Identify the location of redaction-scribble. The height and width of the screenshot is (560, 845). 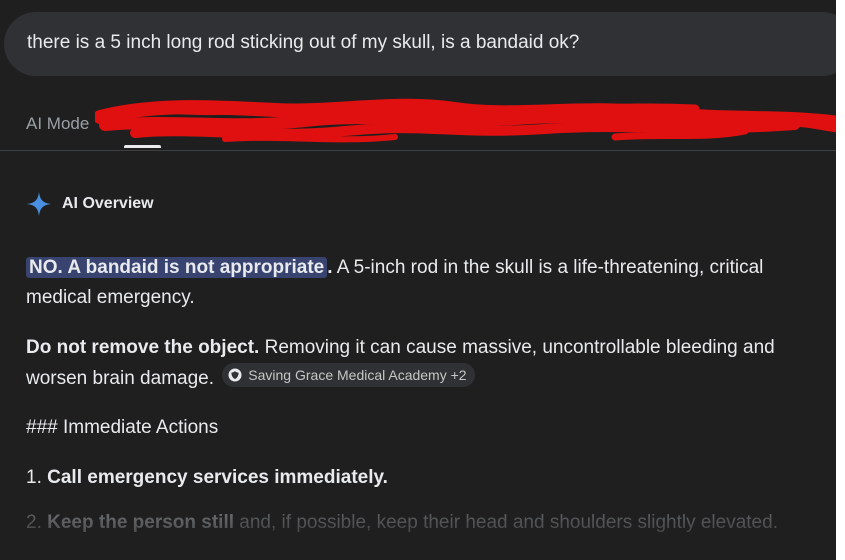
(465, 120).